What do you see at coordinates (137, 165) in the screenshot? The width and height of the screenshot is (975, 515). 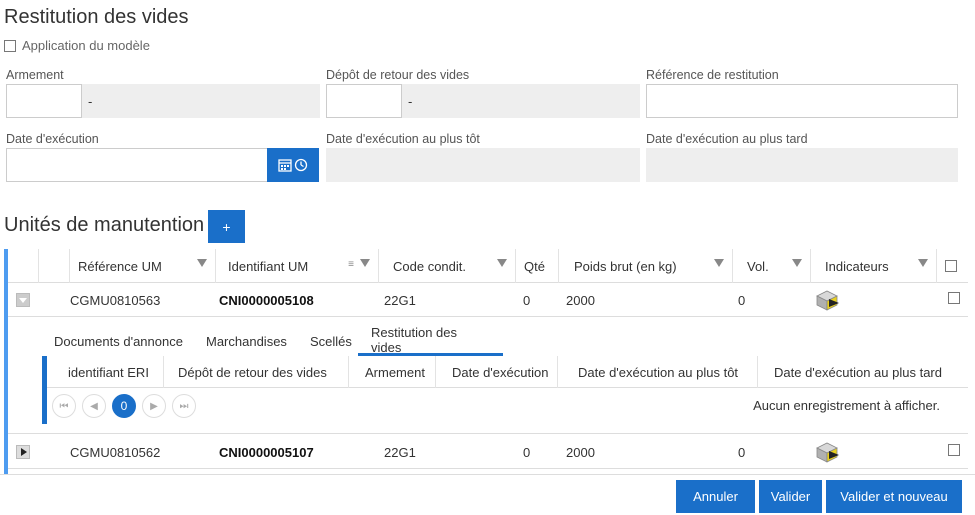 I see `date-input` at bounding box center [137, 165].